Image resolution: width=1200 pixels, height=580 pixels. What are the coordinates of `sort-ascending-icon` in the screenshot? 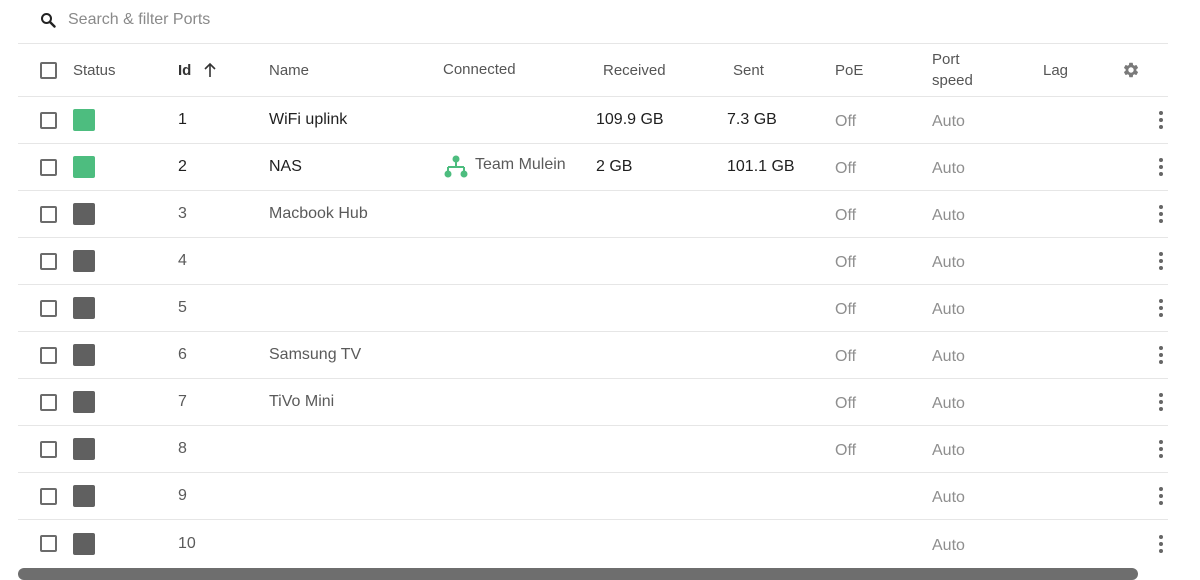 It's located at (210, 69).